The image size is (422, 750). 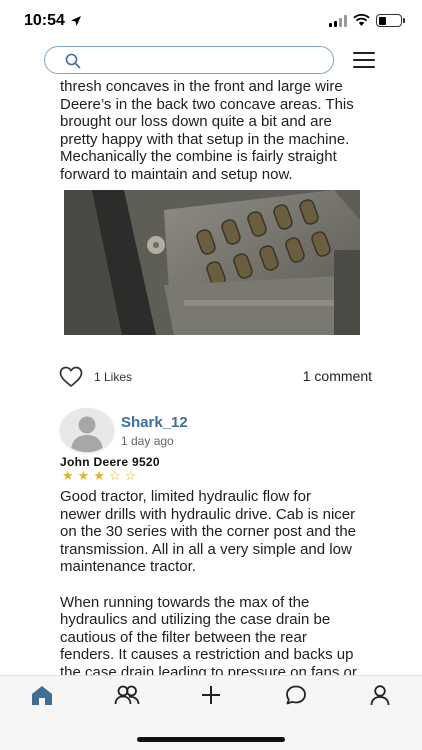 I want to click on home-indicator, so click(x=211, y=739).